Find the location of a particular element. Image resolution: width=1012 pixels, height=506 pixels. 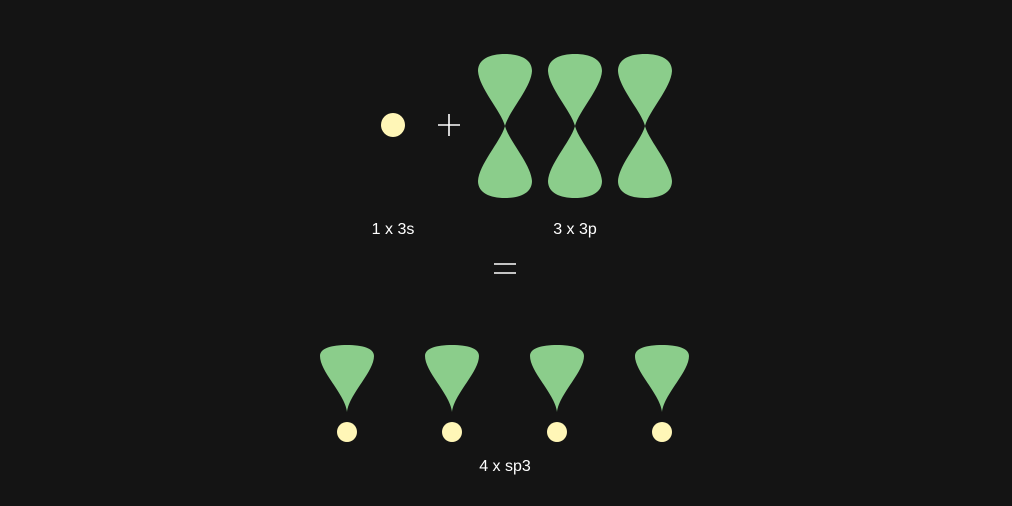

equals-icon is located at coordinates (505, 268).